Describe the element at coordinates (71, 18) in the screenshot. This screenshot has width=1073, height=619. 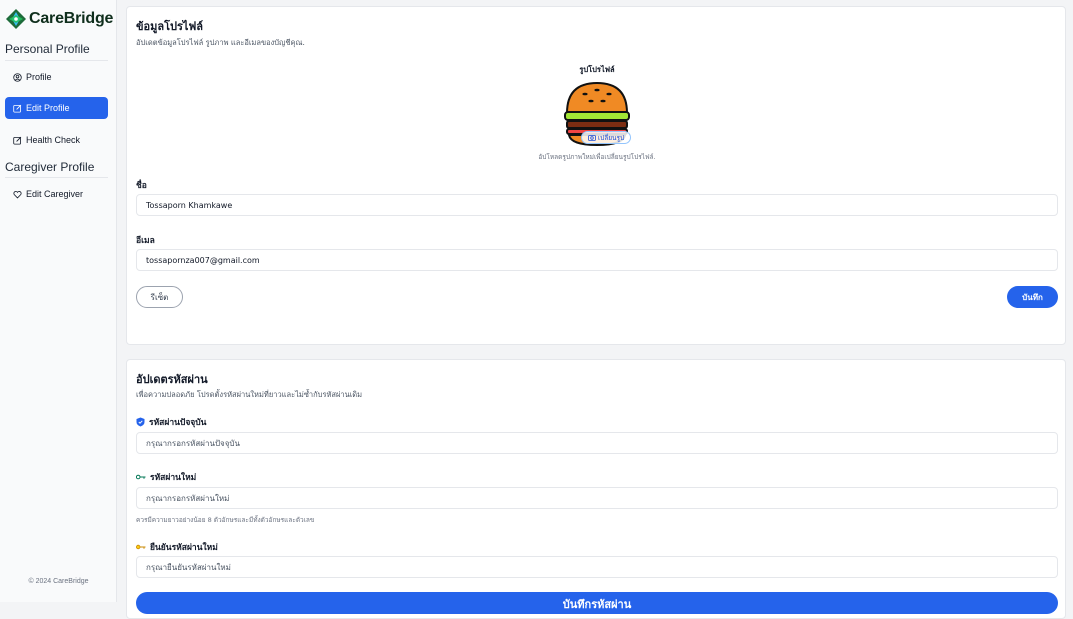
I see `app-name: CareBridge` at that location.